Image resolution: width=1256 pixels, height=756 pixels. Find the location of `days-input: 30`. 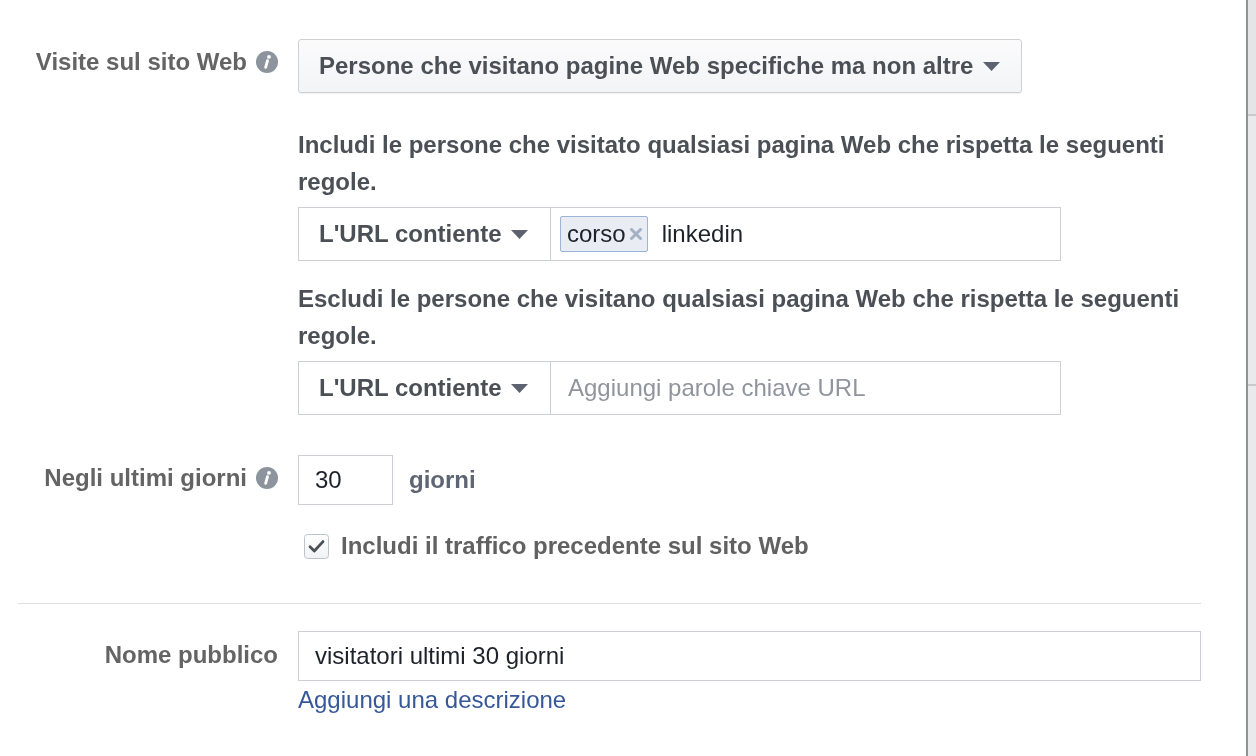

days-input: 30 is located at coordinates (345, 480).